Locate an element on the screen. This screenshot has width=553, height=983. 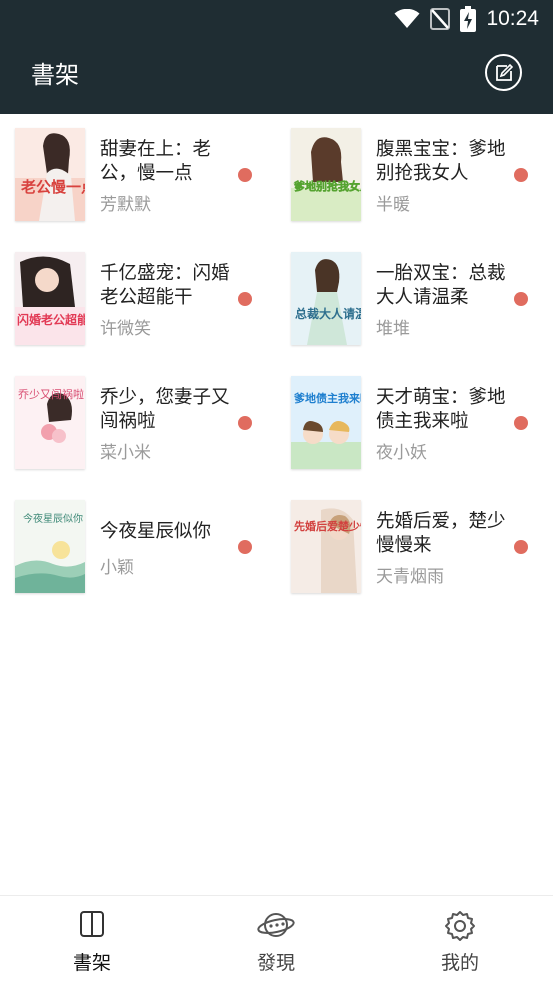
book-item: 今夜星辰似你 今夜星辰似你 小颖 is located at coordinates (138, 548).